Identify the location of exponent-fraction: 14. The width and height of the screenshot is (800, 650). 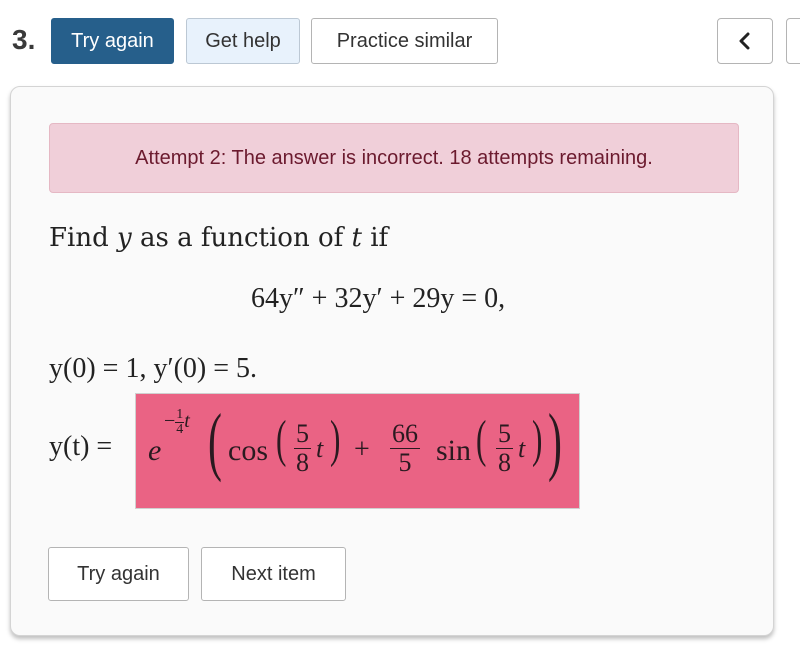
(180, 422).